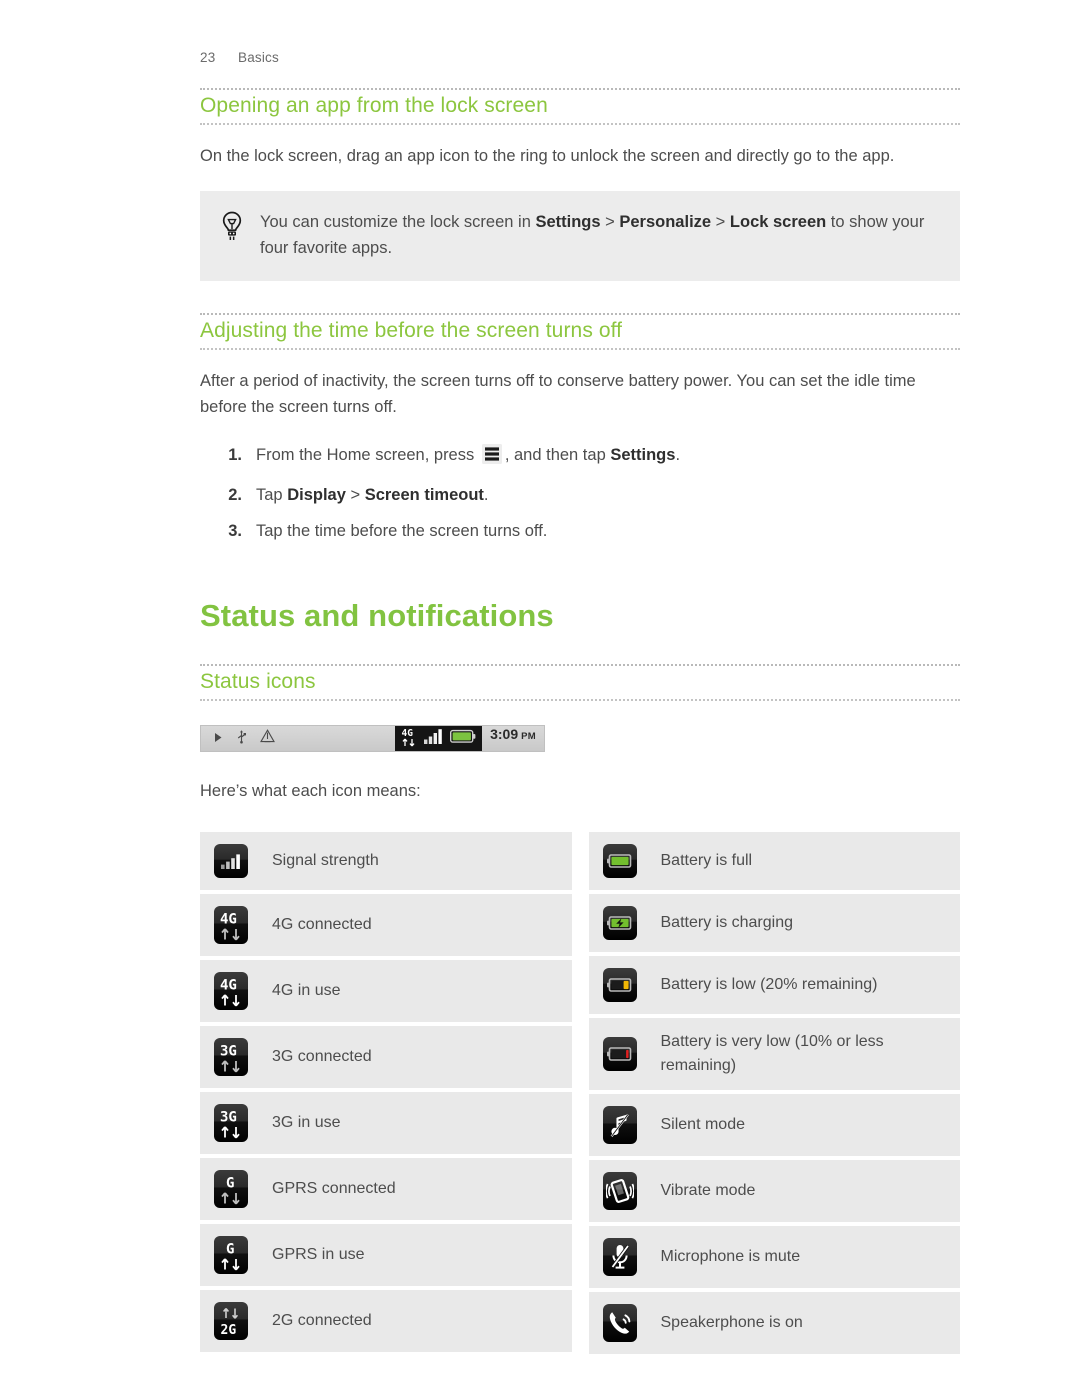  I want to click on section-status-icons-heading: Status icons, so click(580, 682).